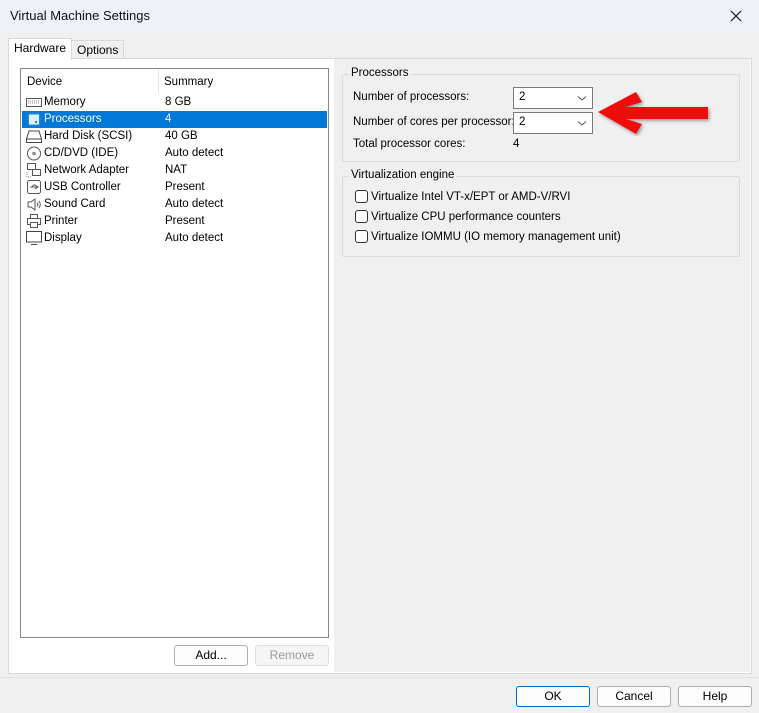 The image size is (759, 713). I want to click on close-icon, so click(736, 16).